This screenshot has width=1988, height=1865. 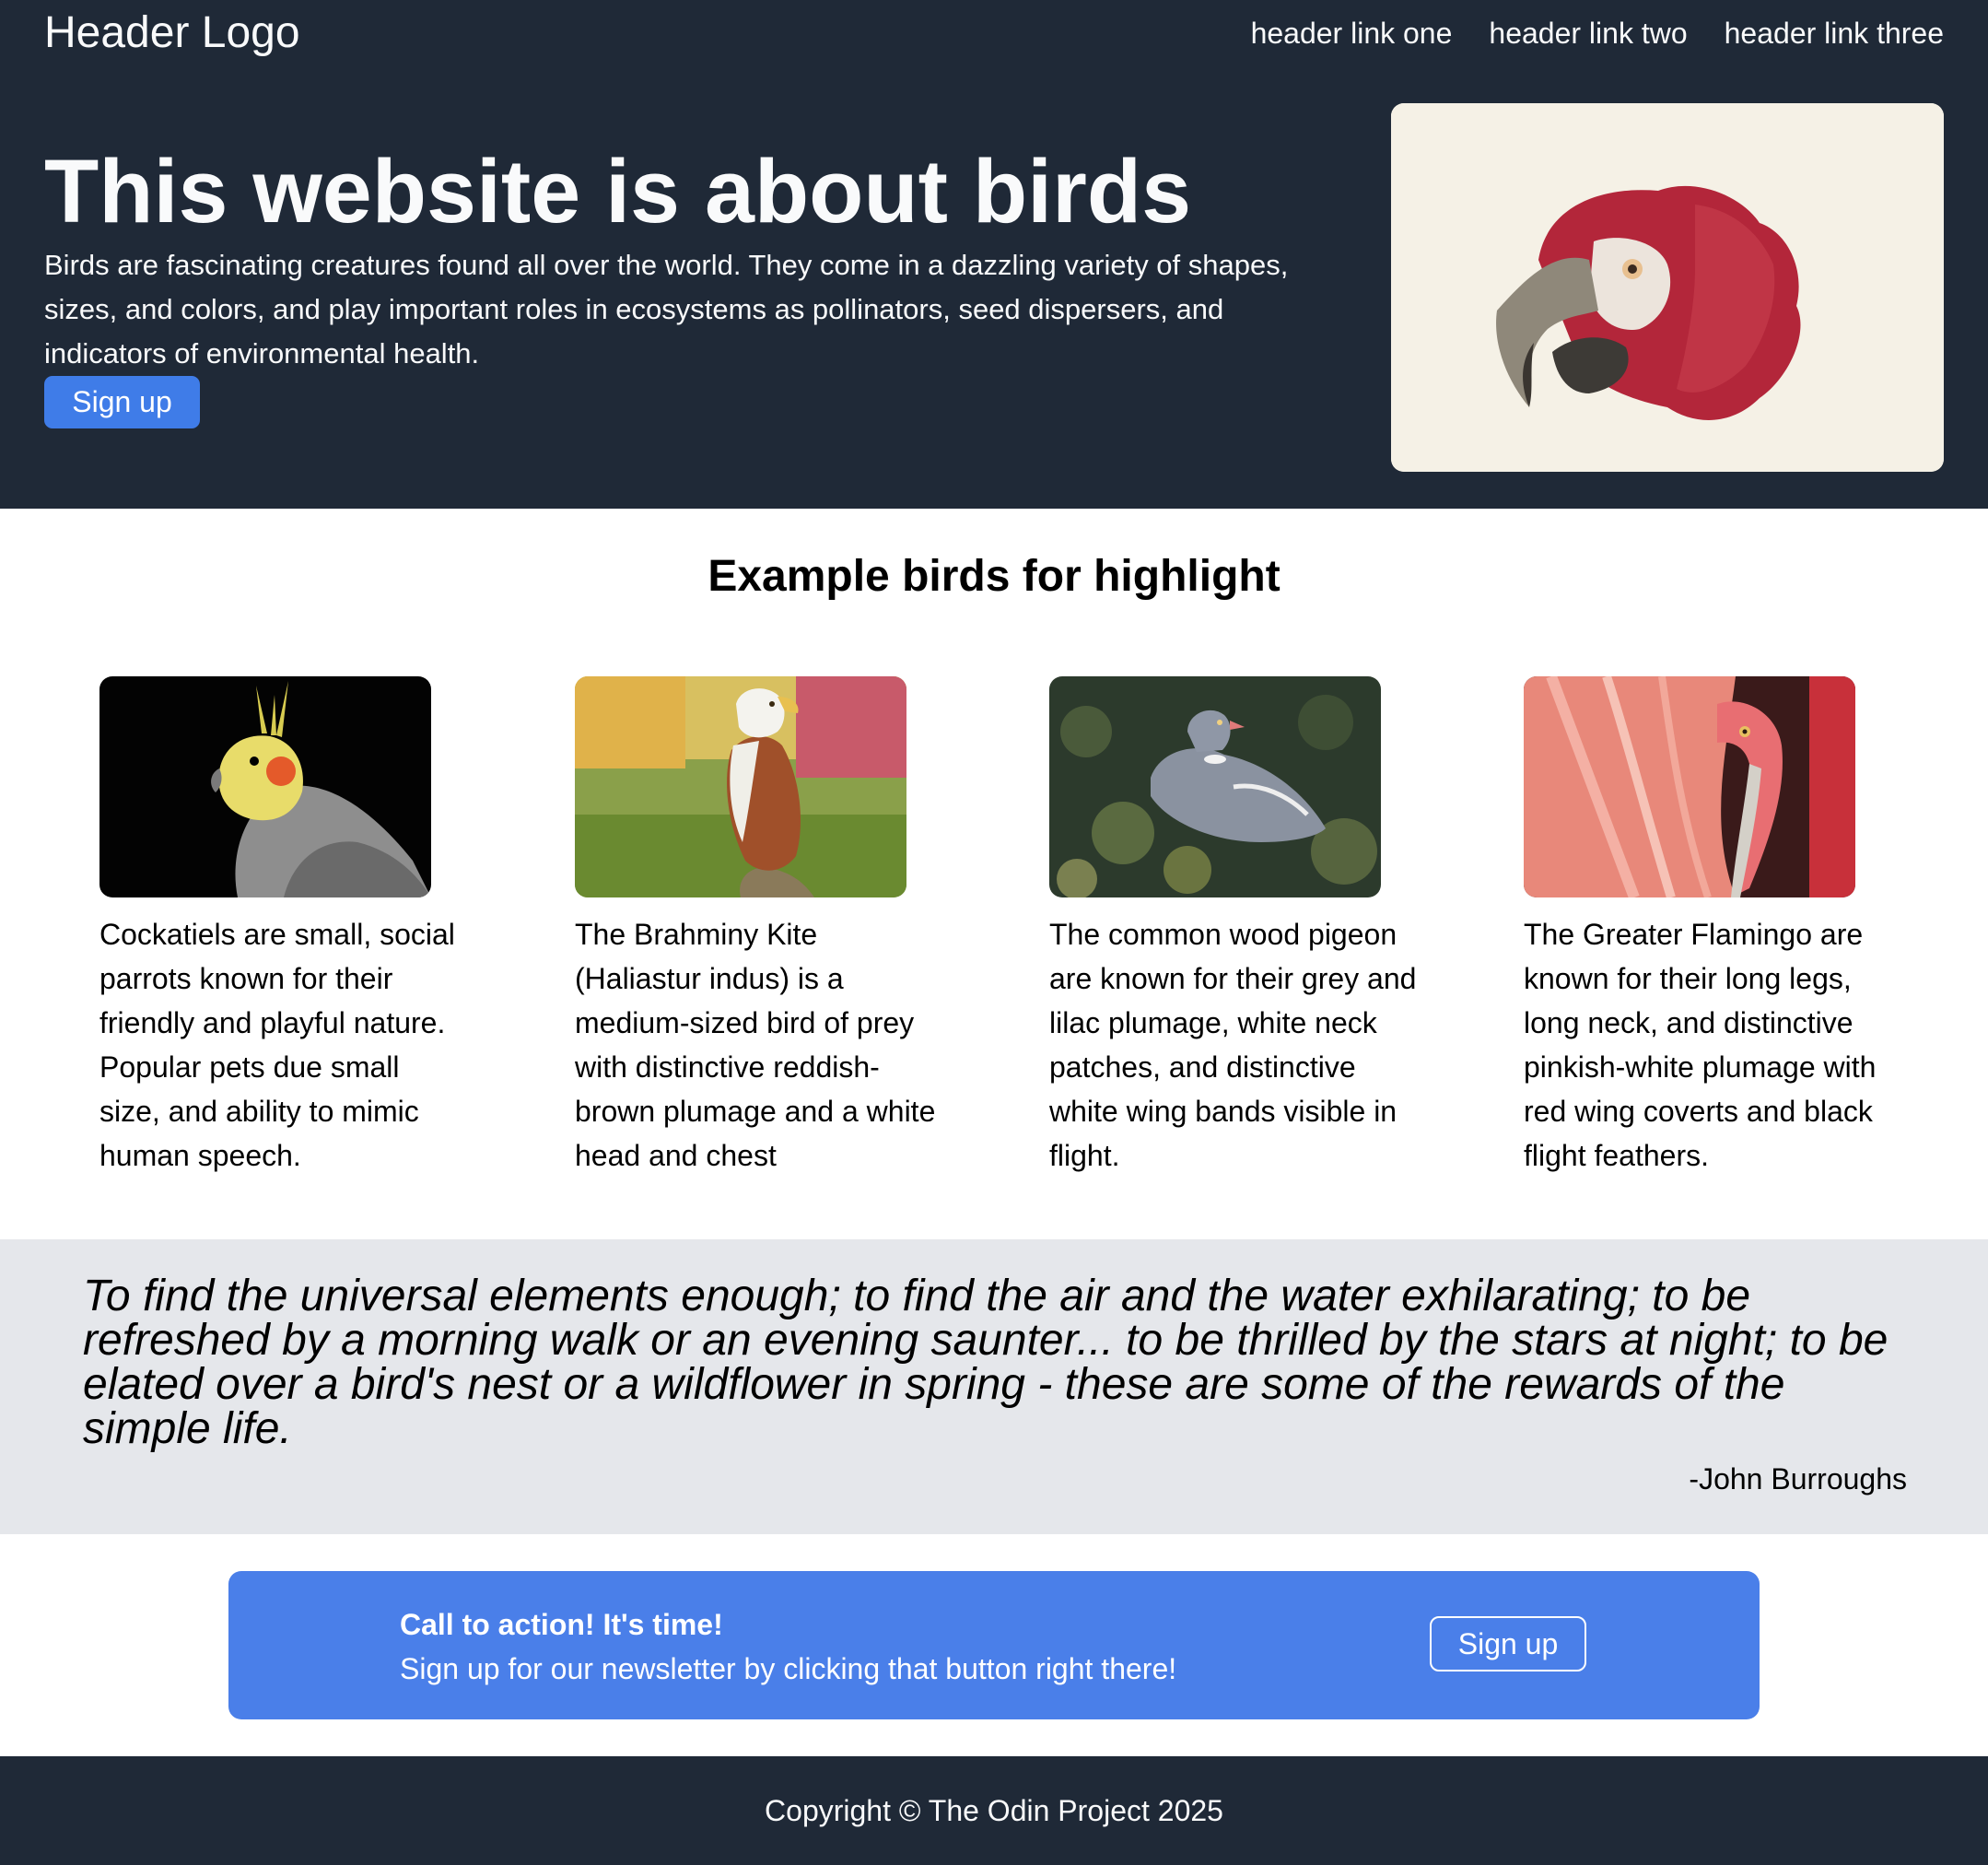 I want to click on cockatiel-image, so click(x=265, y=786).